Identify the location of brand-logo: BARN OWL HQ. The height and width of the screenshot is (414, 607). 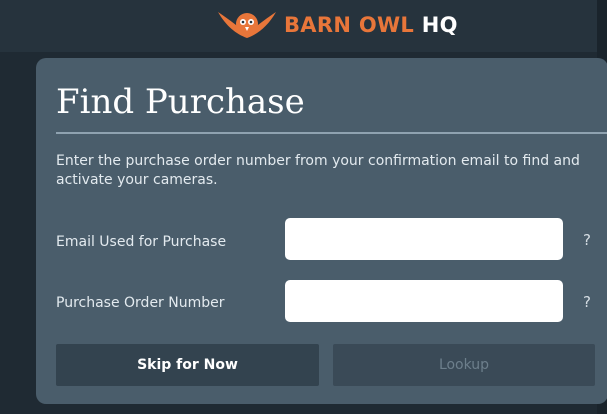
(337, 25).